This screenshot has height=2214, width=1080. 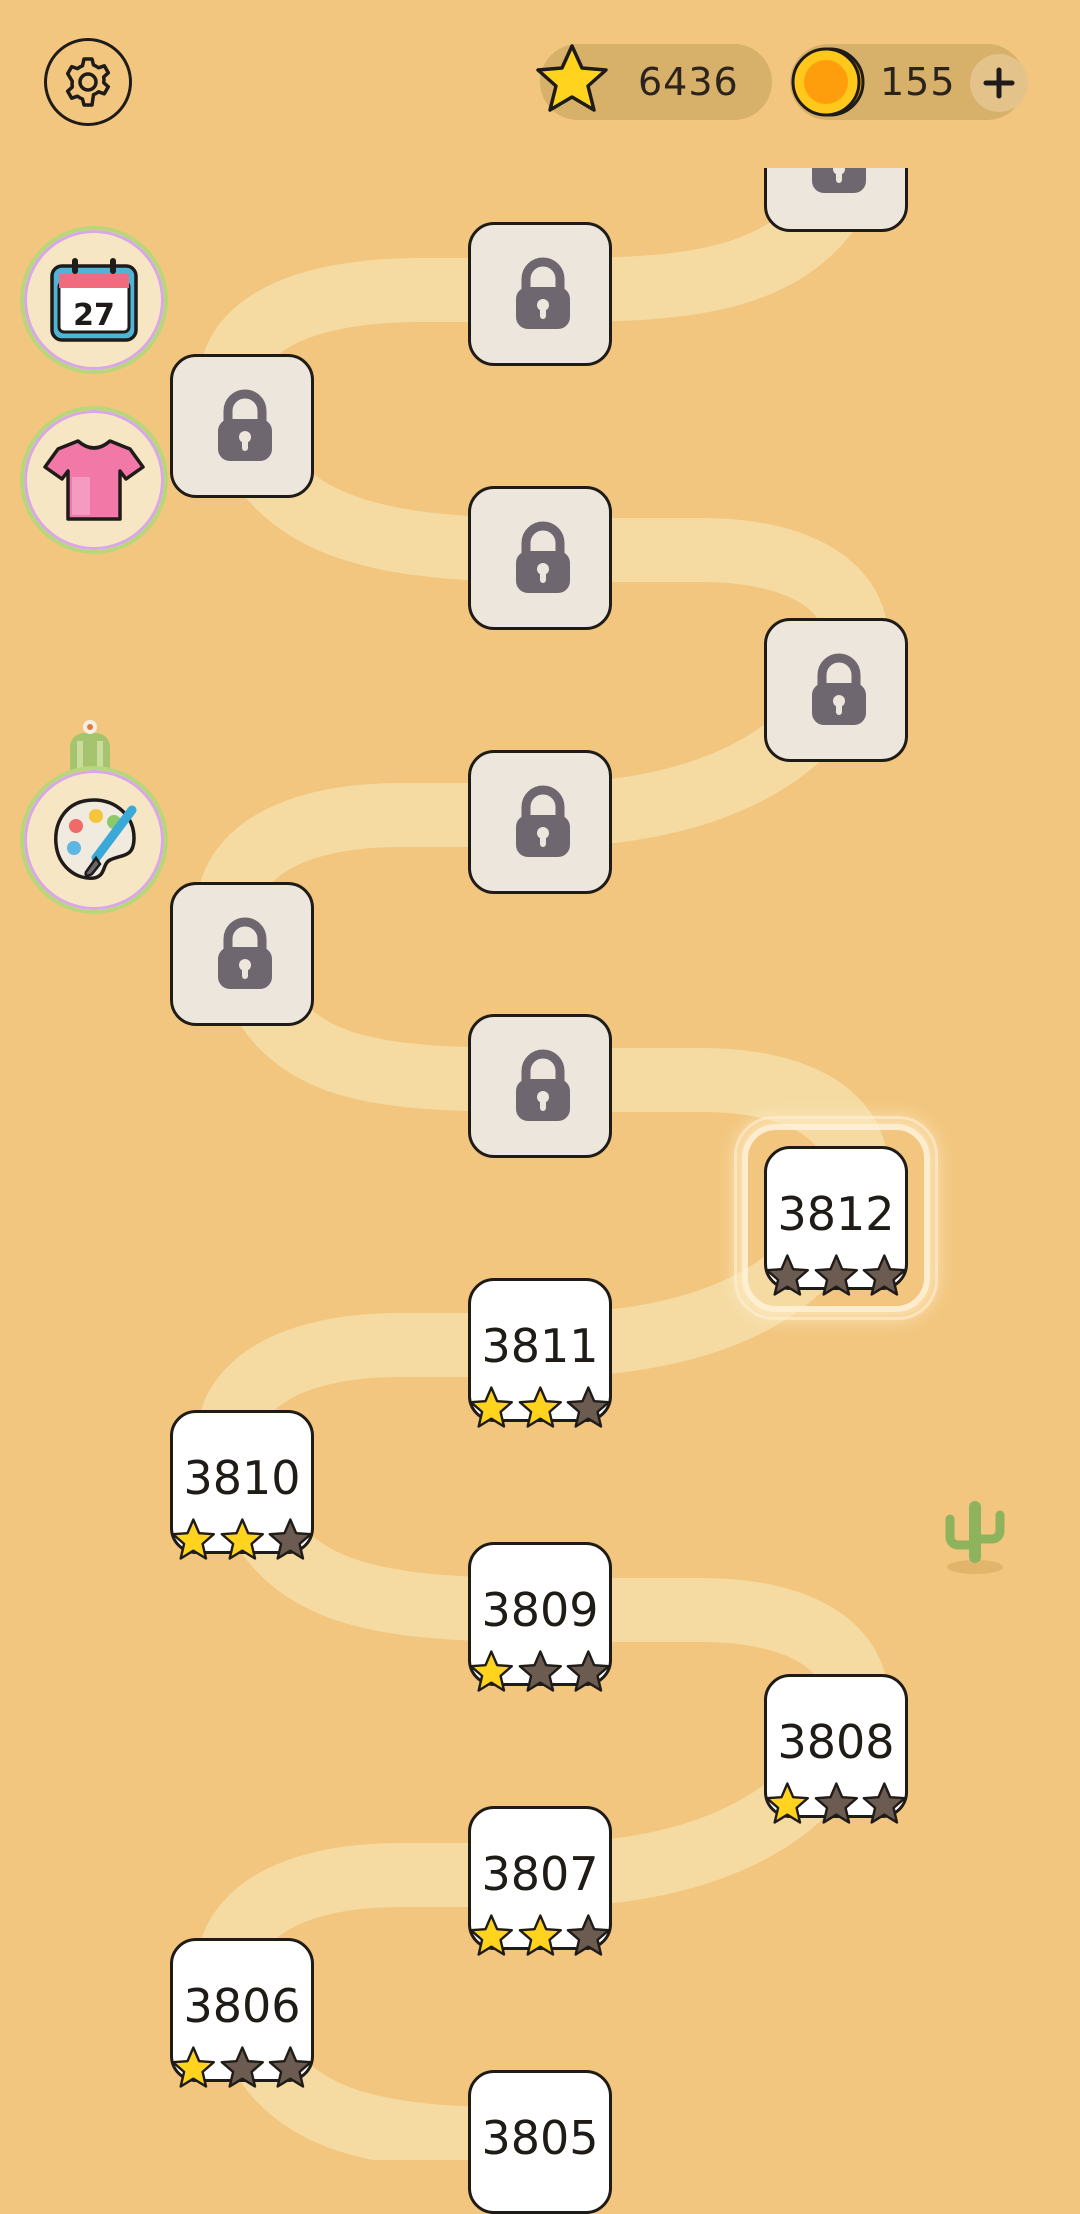 I want to click on cactus-icon, so click(x=975, y=1537).